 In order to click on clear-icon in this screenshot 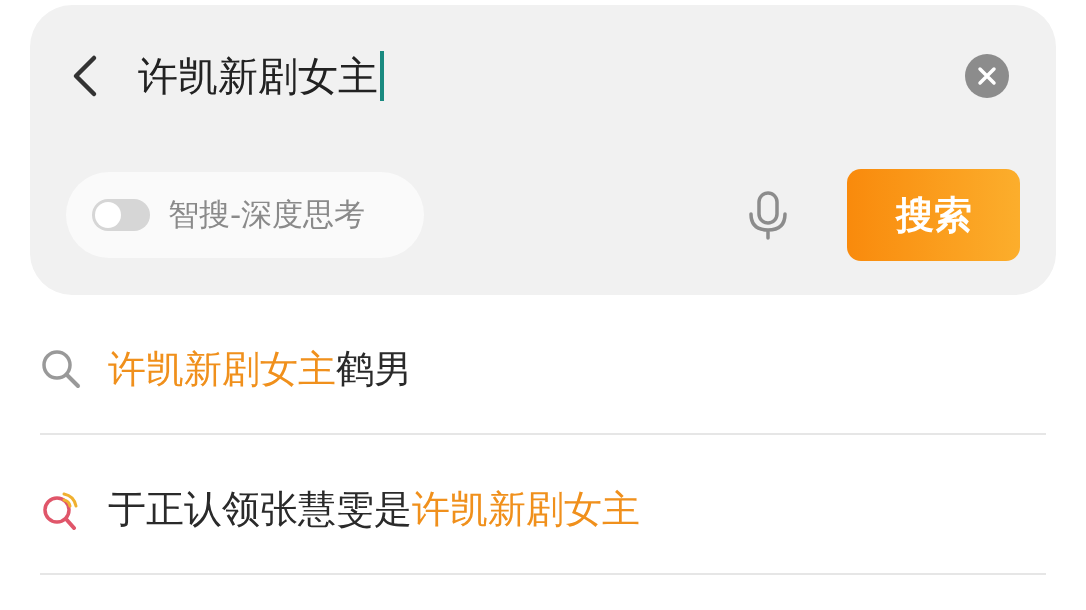, I will do `click(987, 76)`.